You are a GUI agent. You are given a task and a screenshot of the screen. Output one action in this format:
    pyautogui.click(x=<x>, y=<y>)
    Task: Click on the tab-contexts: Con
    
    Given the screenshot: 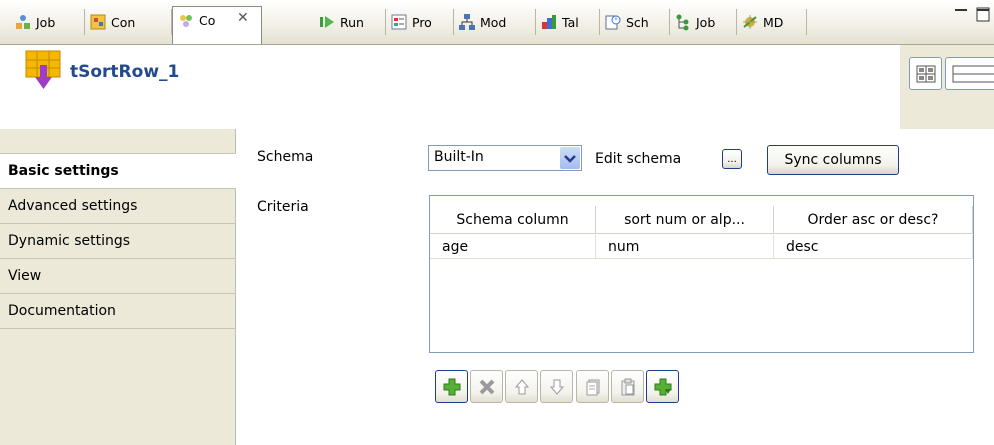 What is the action you would take?
    pyautogui.click(x=128, y=22)
    